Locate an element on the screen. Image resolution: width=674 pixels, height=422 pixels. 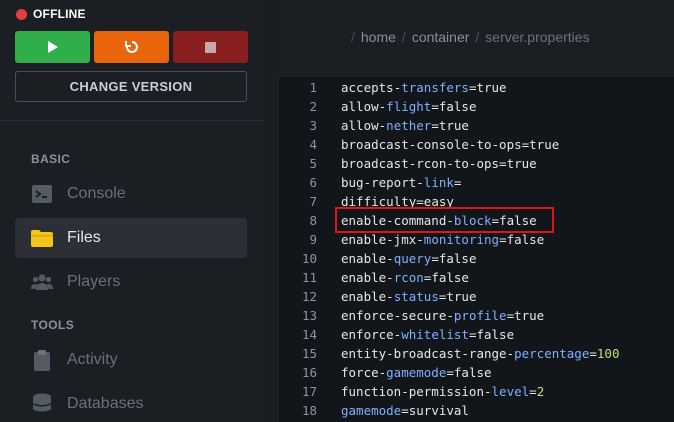
code-line: 6 bug-report-link= is located at coordinates (370, 182).